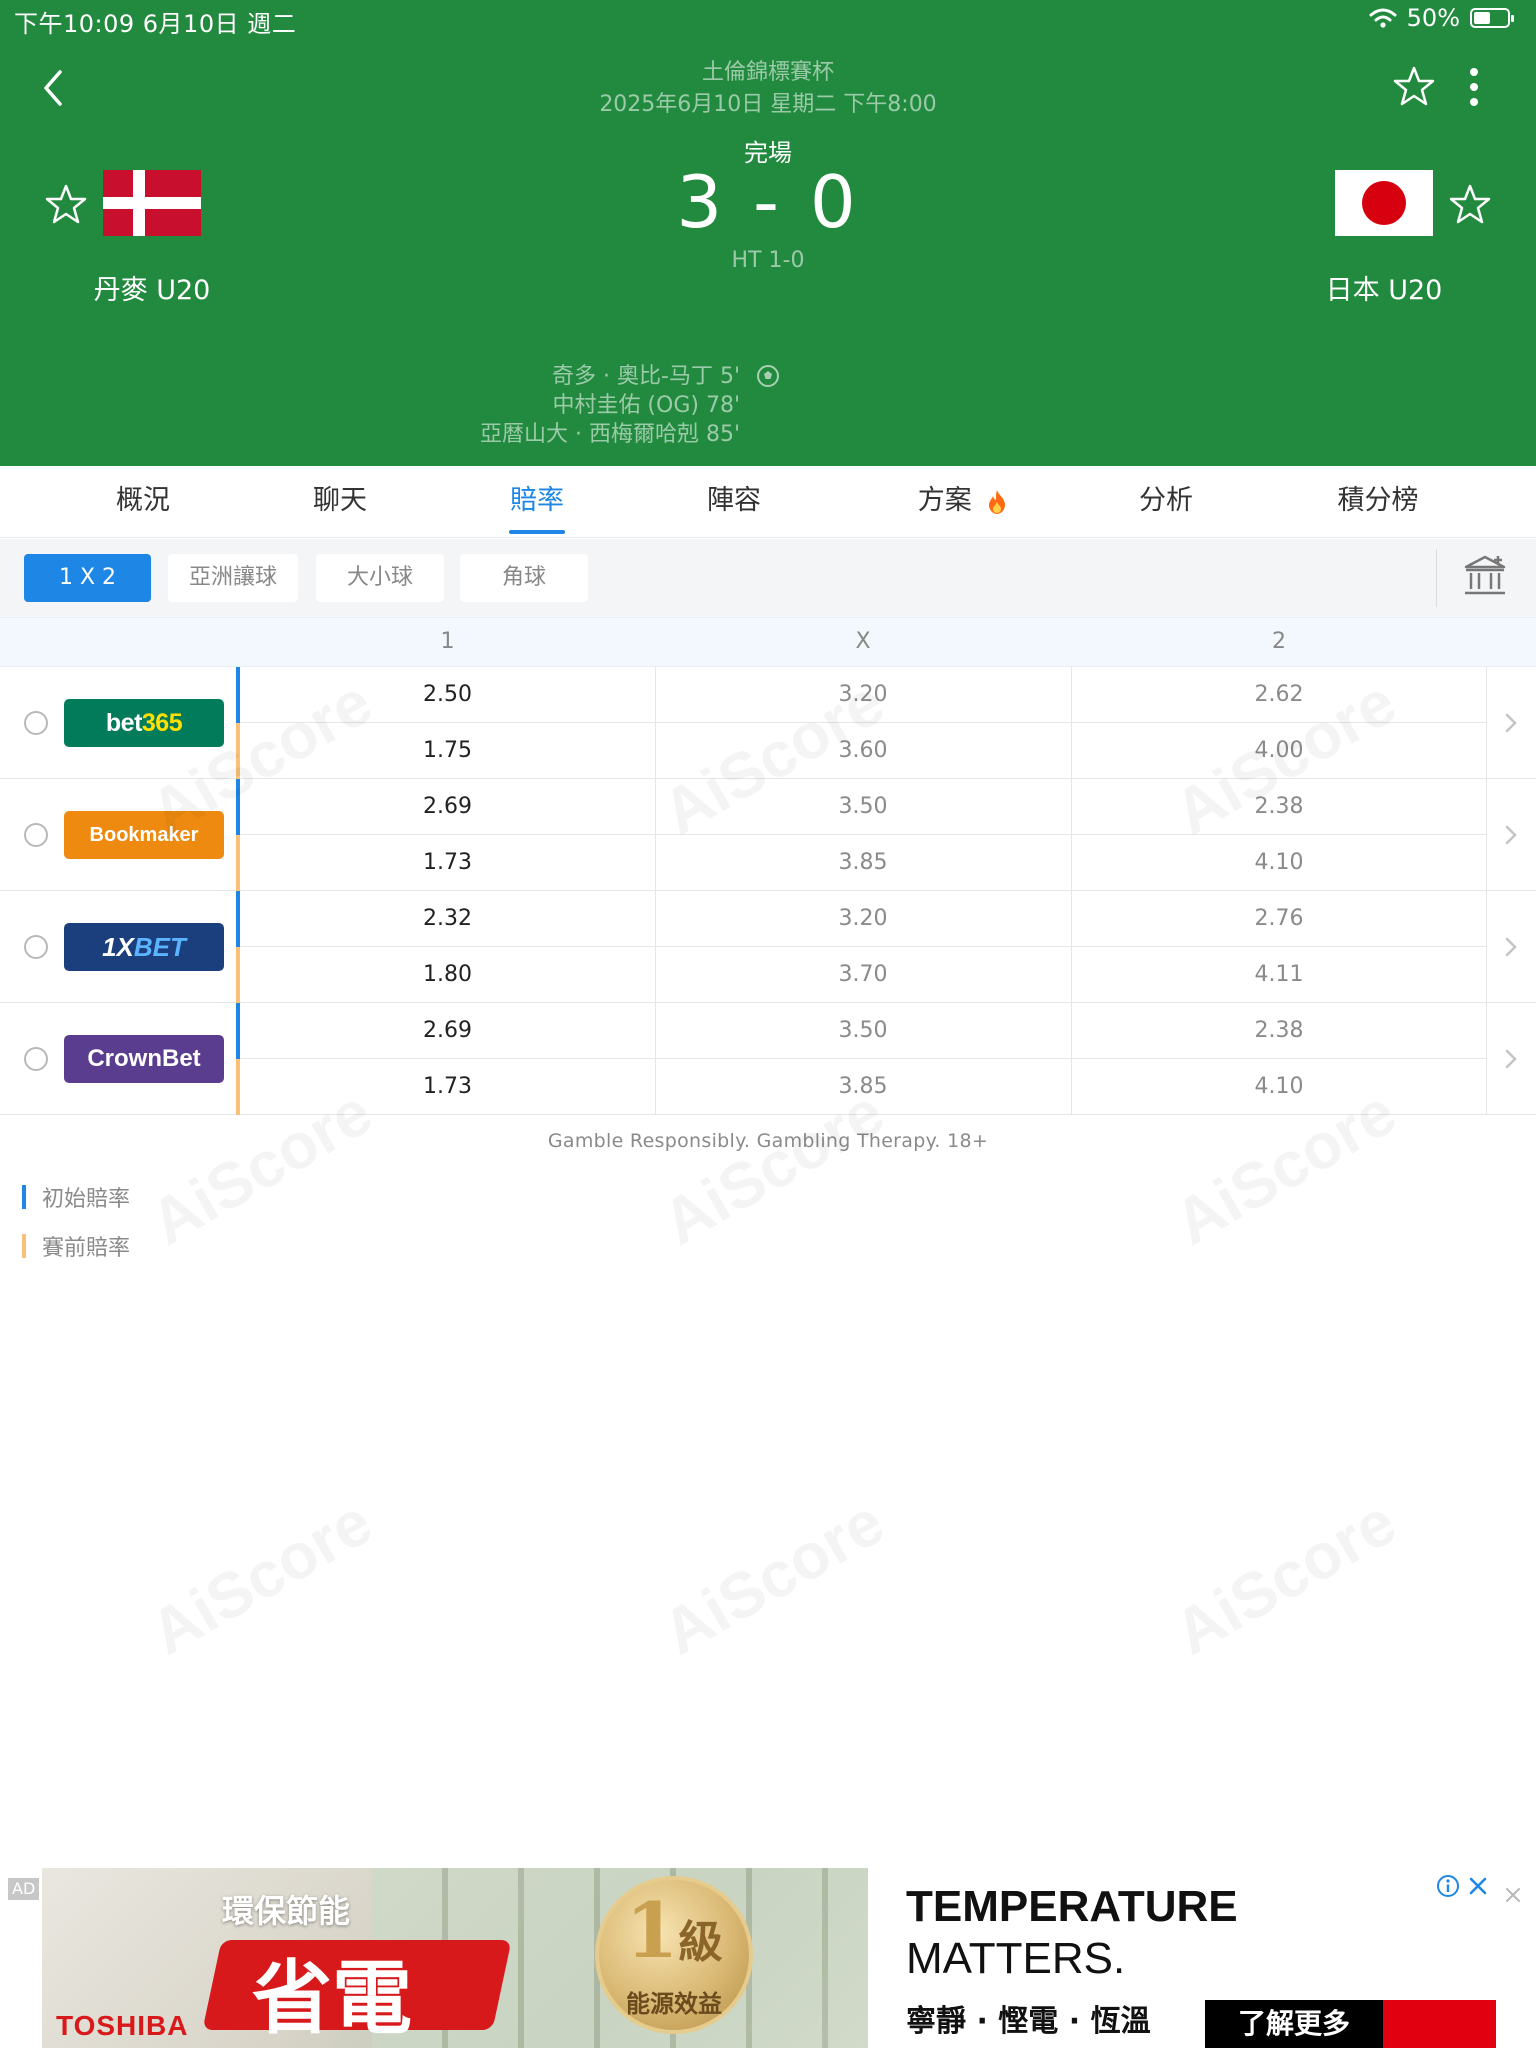 The height and width of the screenshot is (2048, 1536). I want to click on column-away: 2, so click(1279, 641).